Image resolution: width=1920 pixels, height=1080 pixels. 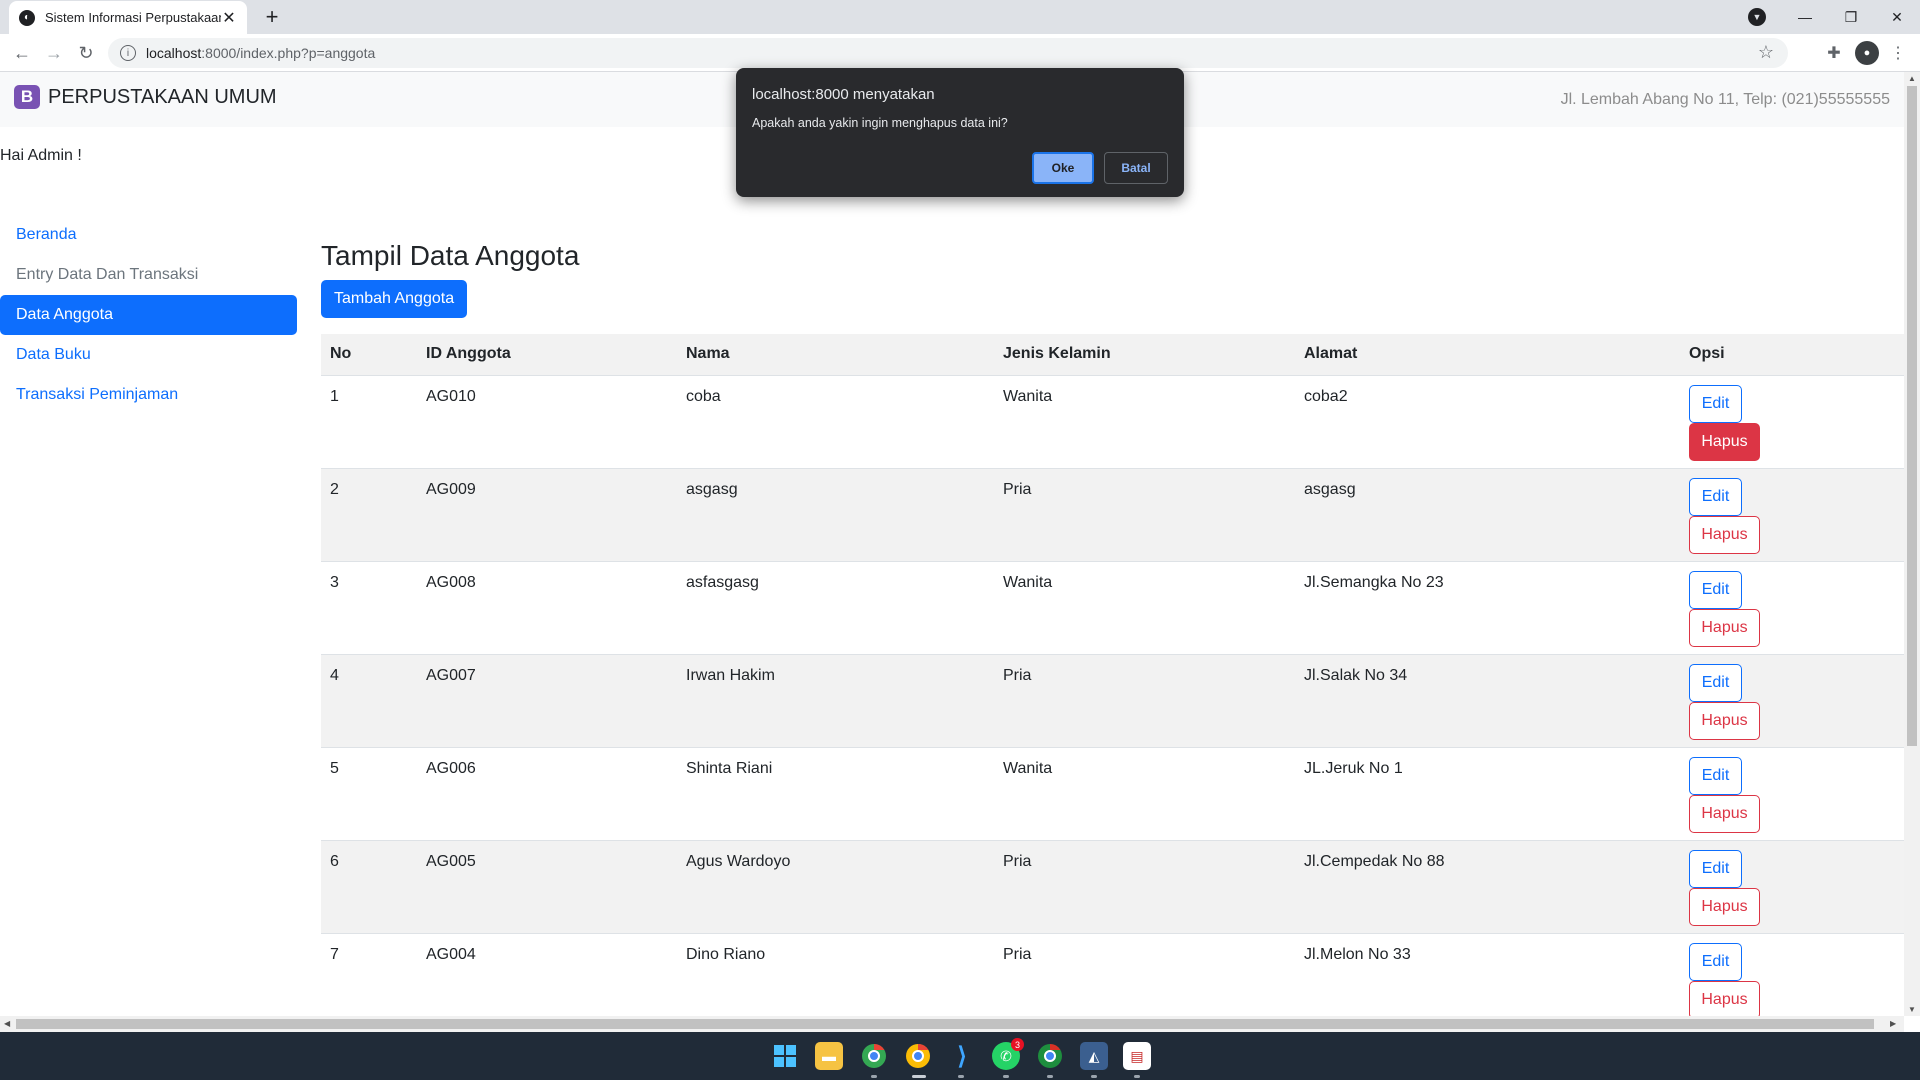 I want to click on cancel-button: Batal, so click(x=1136, y=168).